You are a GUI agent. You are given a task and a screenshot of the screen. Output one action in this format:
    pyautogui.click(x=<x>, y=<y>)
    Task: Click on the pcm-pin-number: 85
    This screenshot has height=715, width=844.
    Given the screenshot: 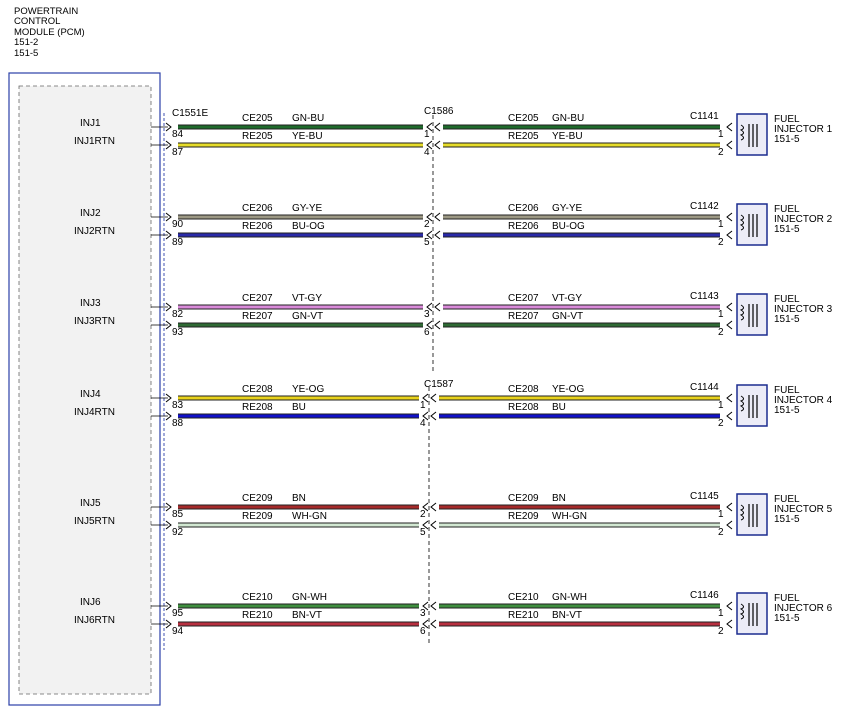 What is the action you would take?
    pyautogui.click(x=178, y=514)
    